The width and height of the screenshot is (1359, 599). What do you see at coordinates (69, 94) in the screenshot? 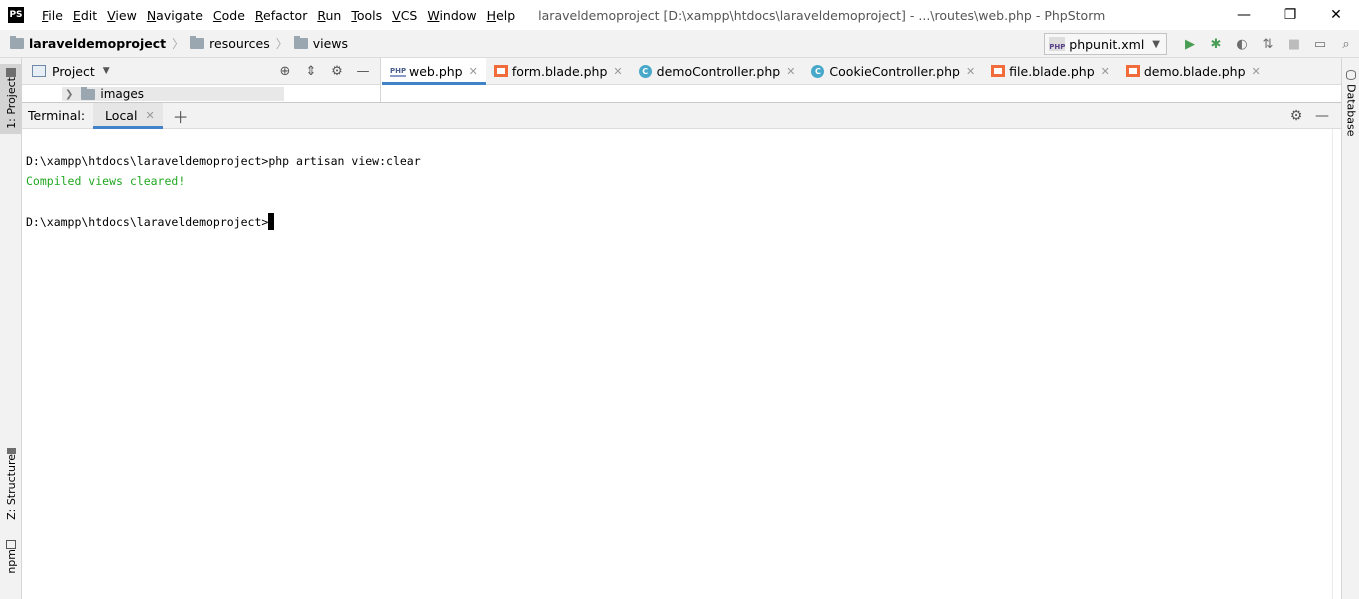
I see `chevron-right-icon: ❯` at bounding box center [69, 94].